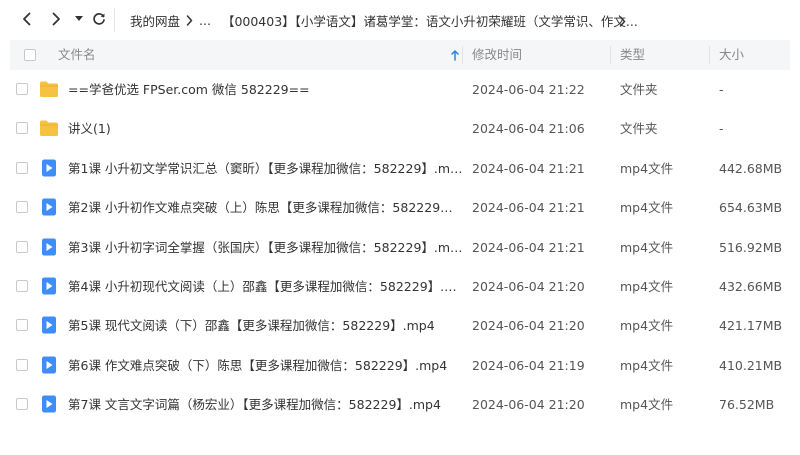  Describe the element at coordinates (751, 286) in the screenshot. I see `file-size: 432.66MB` at that location.